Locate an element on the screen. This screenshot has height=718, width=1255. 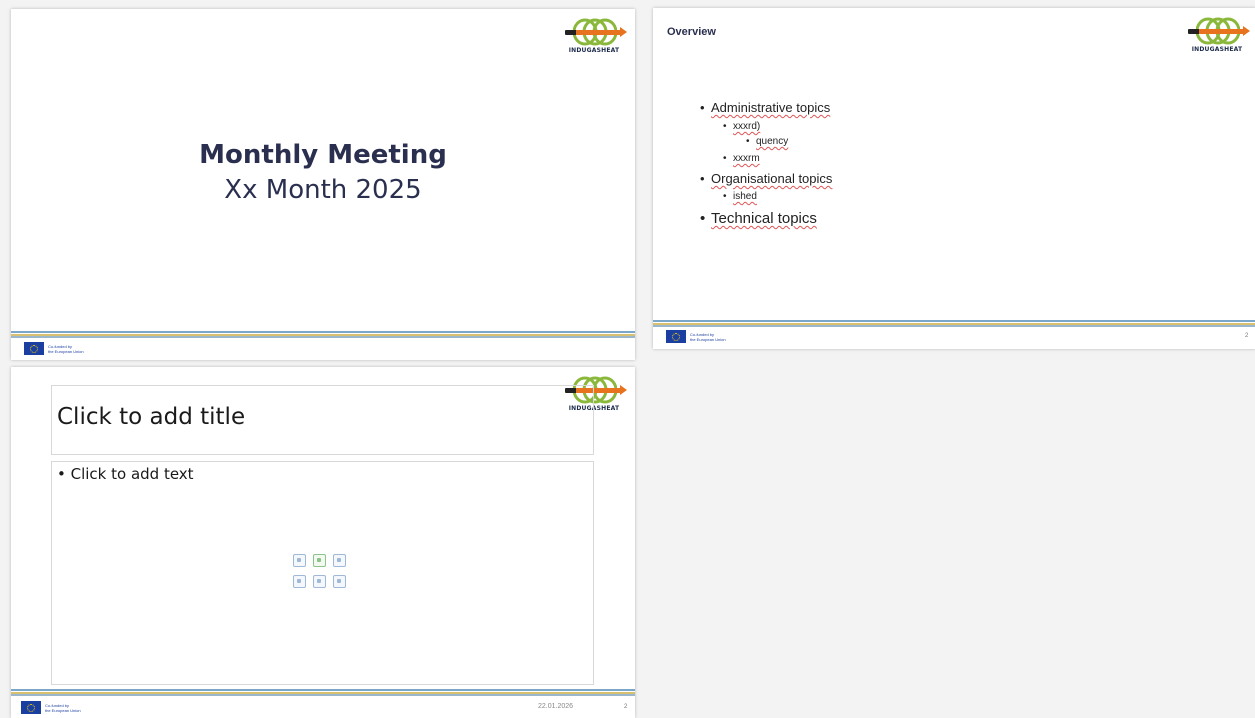
list-item: Technical topics is located at coordinates (758, 218).